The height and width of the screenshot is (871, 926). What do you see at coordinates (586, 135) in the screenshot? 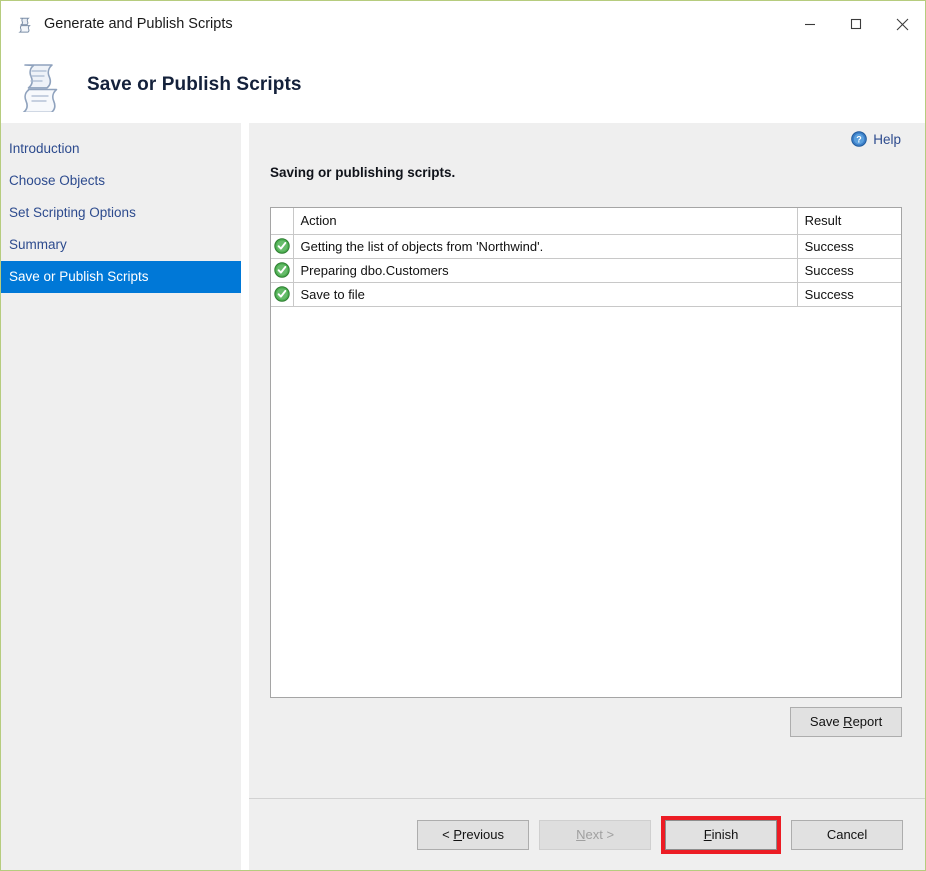
I see `help-row: ? Help` at bounding box center [586, 135].